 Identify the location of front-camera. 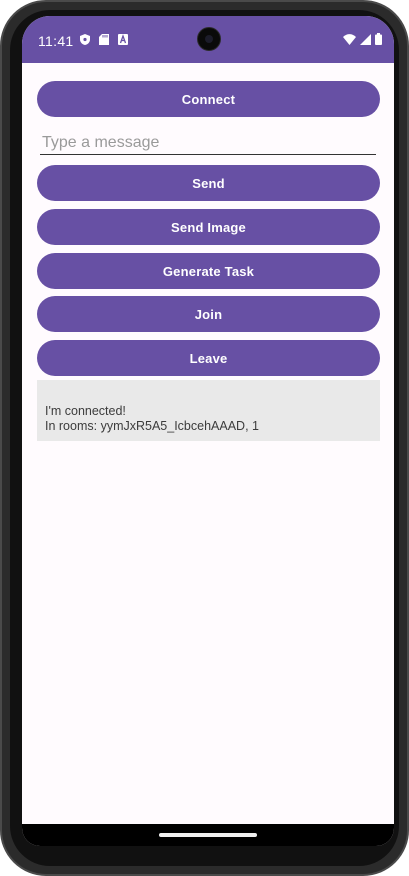
(209, 39).